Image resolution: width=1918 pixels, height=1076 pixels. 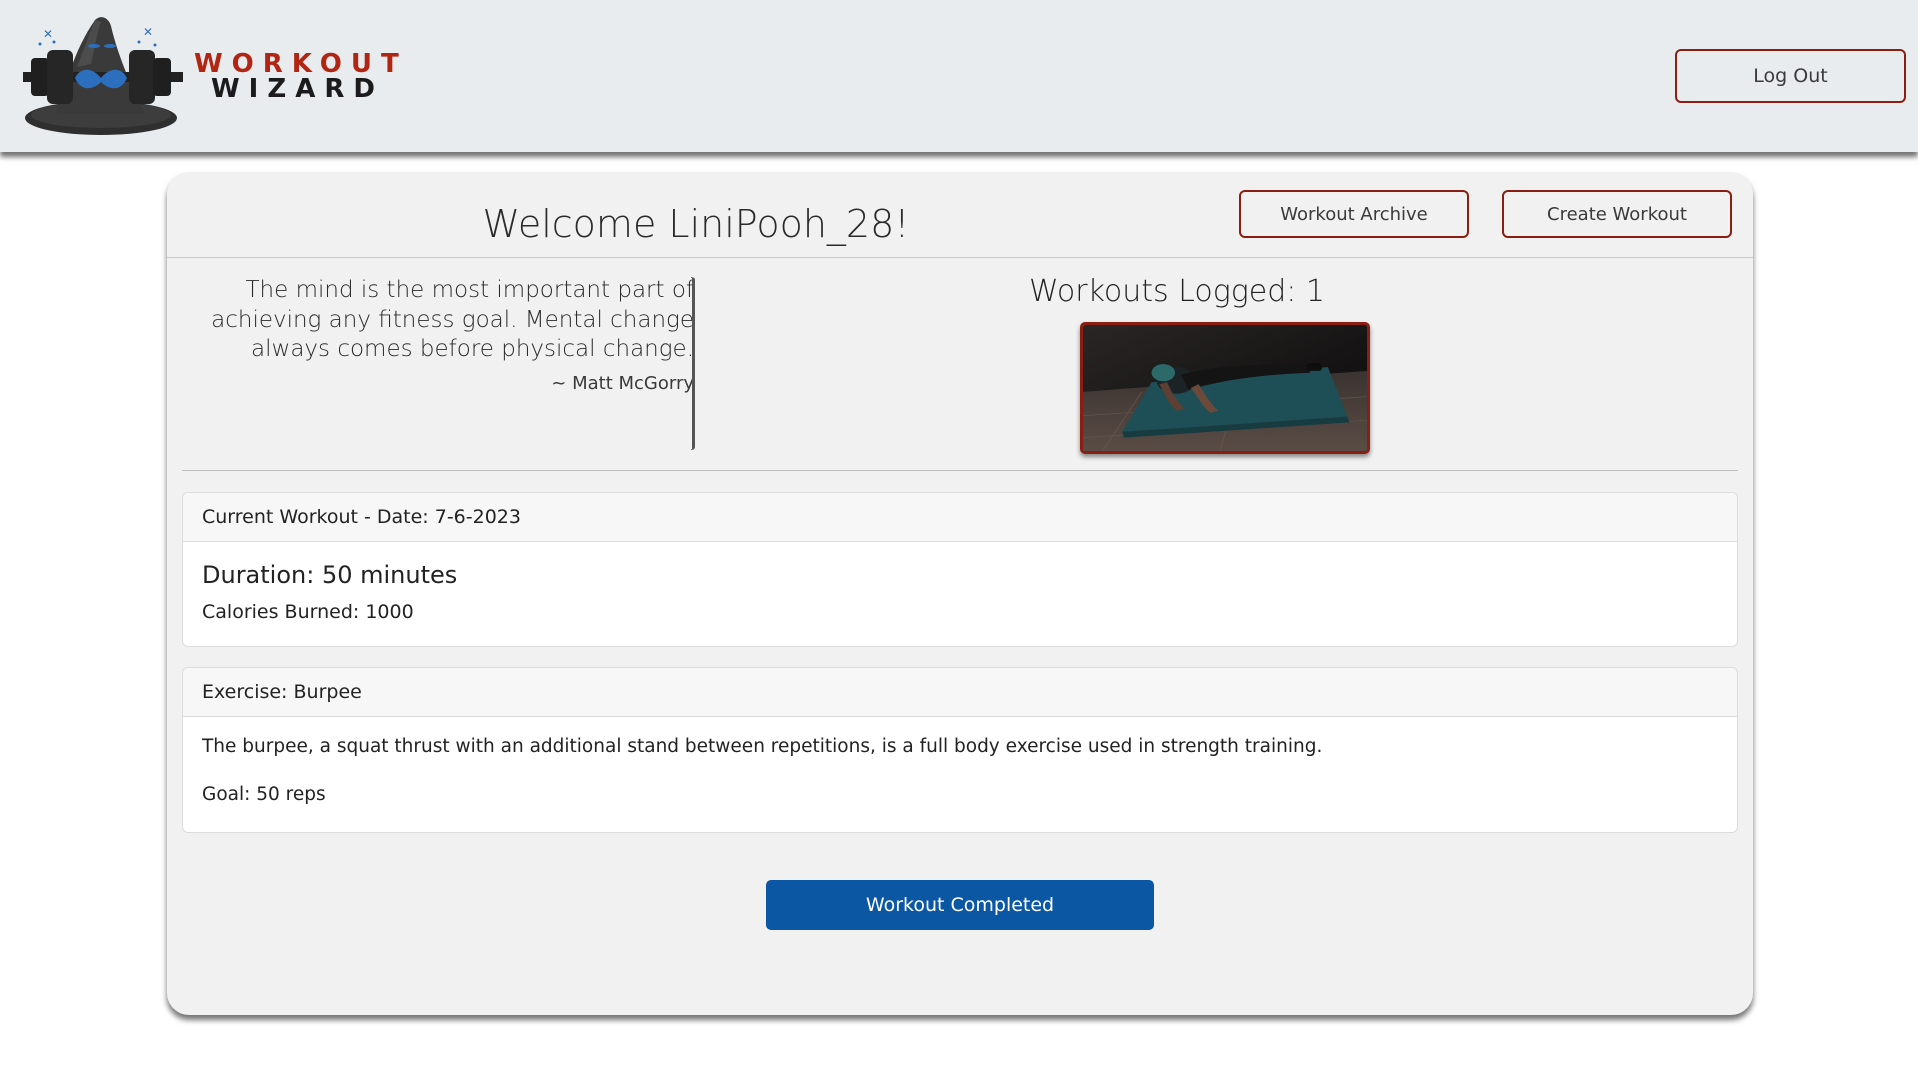 I want to click on brand-logo: ✕ ✕ WORKOUT WIZARD, so click(x=208, y=76).